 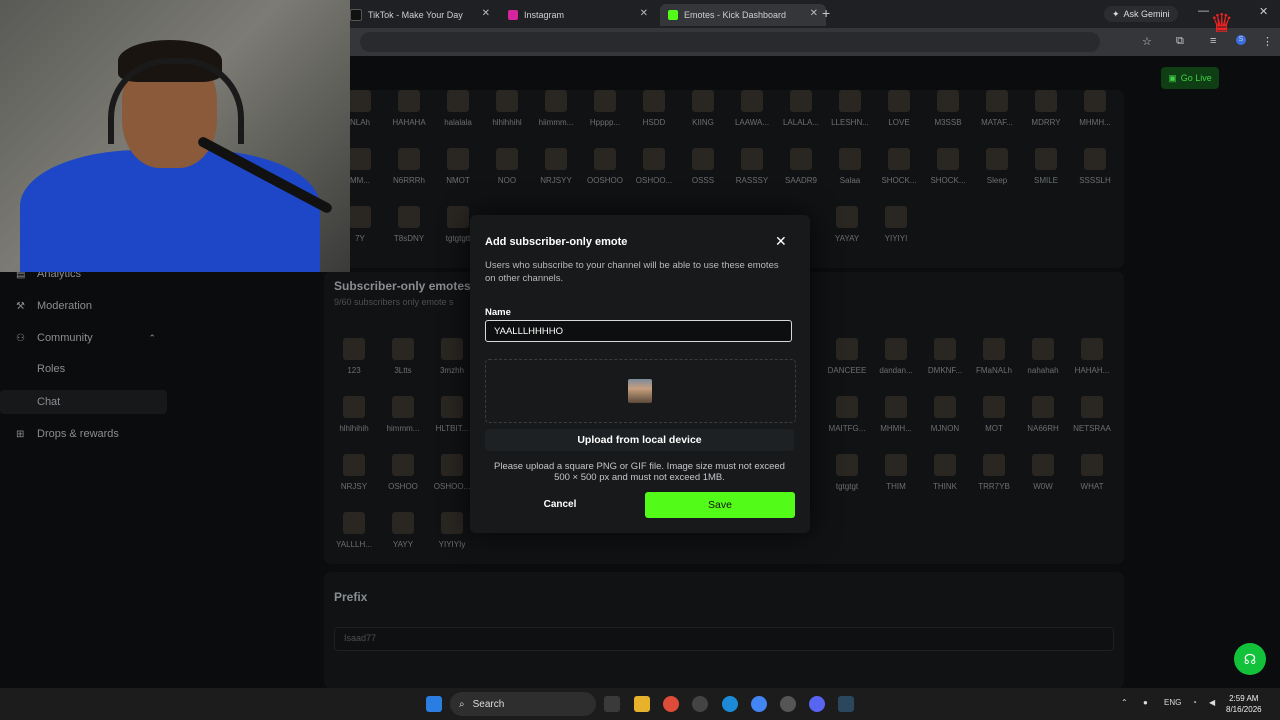 What do you see at coordinates (1046, 166) in the screenshot?
I see `emote-item: SMILE` at bounding box center [1046, 166].